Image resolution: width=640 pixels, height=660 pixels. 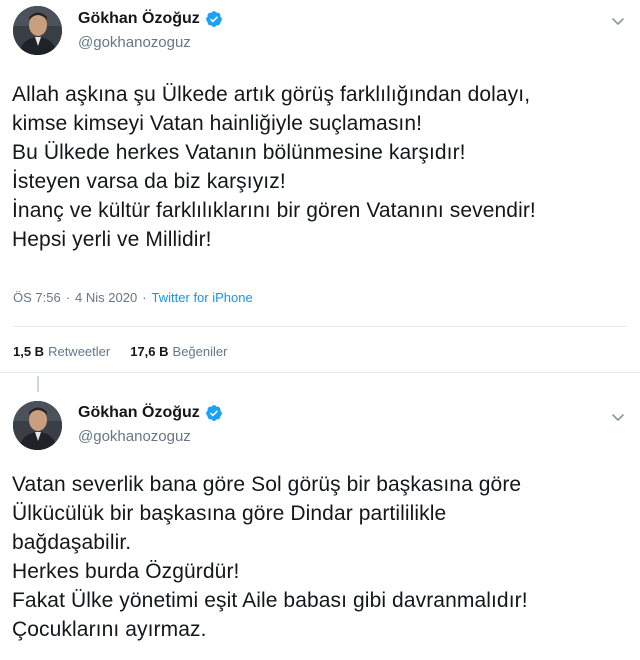 What do you see at coordinates (320, 372) in the screenshot?
I see `tweet-separator` at bounding box center [320, 372].